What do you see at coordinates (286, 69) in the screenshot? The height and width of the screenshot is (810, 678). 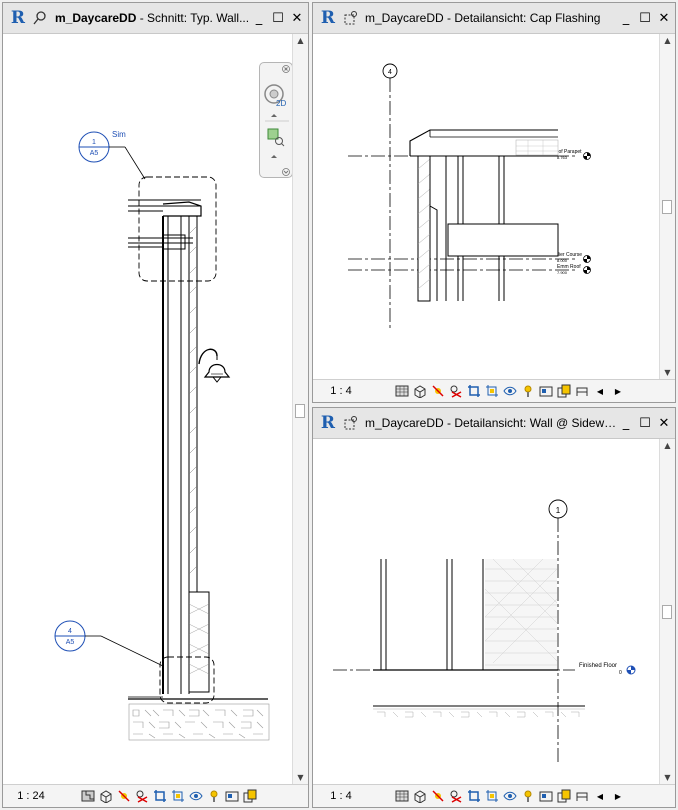 I see `close-icon` at bounding box center [286, 69].